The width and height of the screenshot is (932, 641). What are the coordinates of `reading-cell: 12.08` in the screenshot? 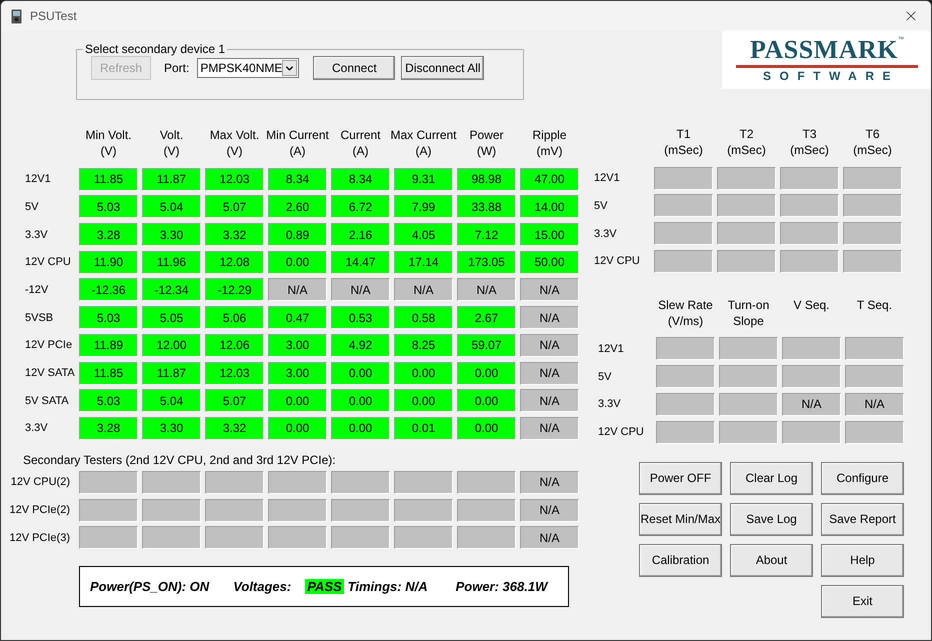 It's located at (234, 262).